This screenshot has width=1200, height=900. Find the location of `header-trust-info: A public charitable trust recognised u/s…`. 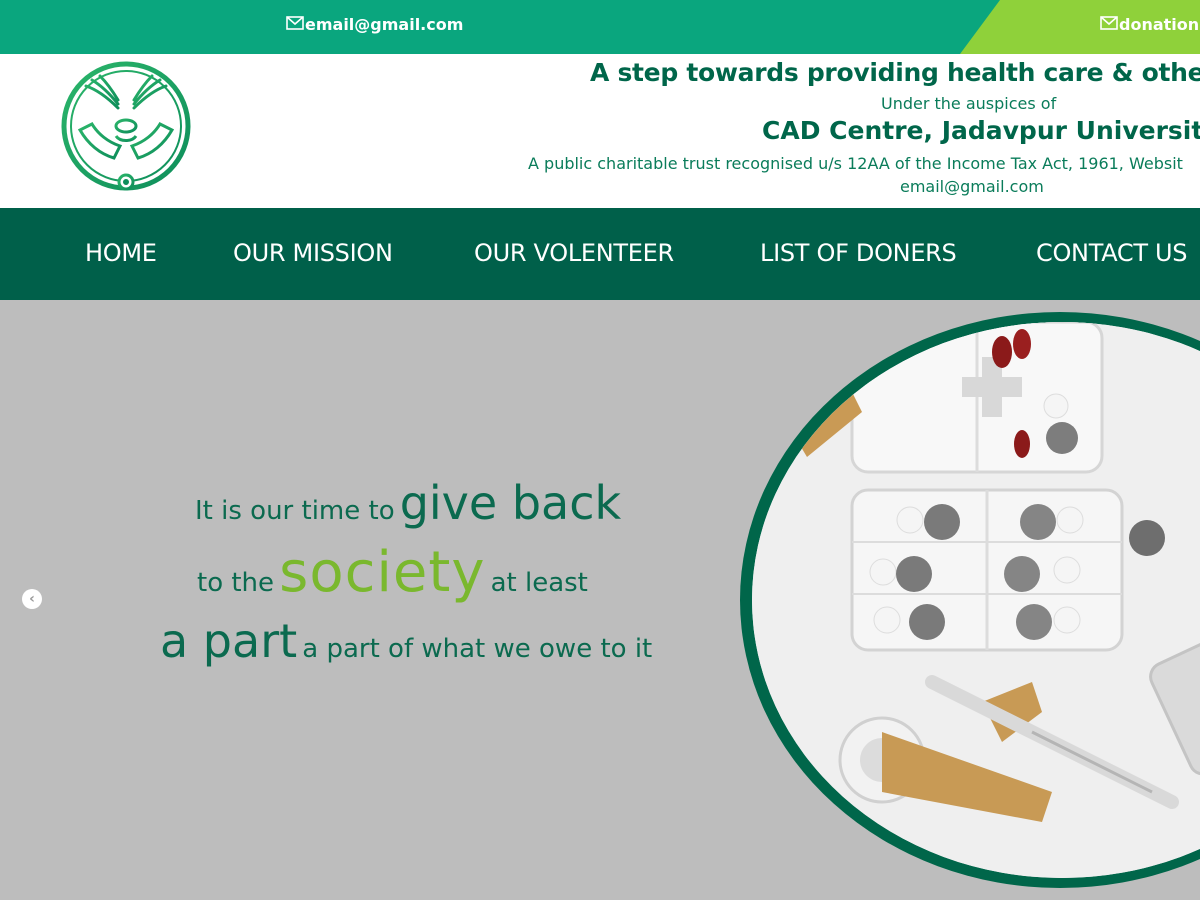

header-trust-info: A public charitable trust recognised u/s… is located at coordinates (855, 163).